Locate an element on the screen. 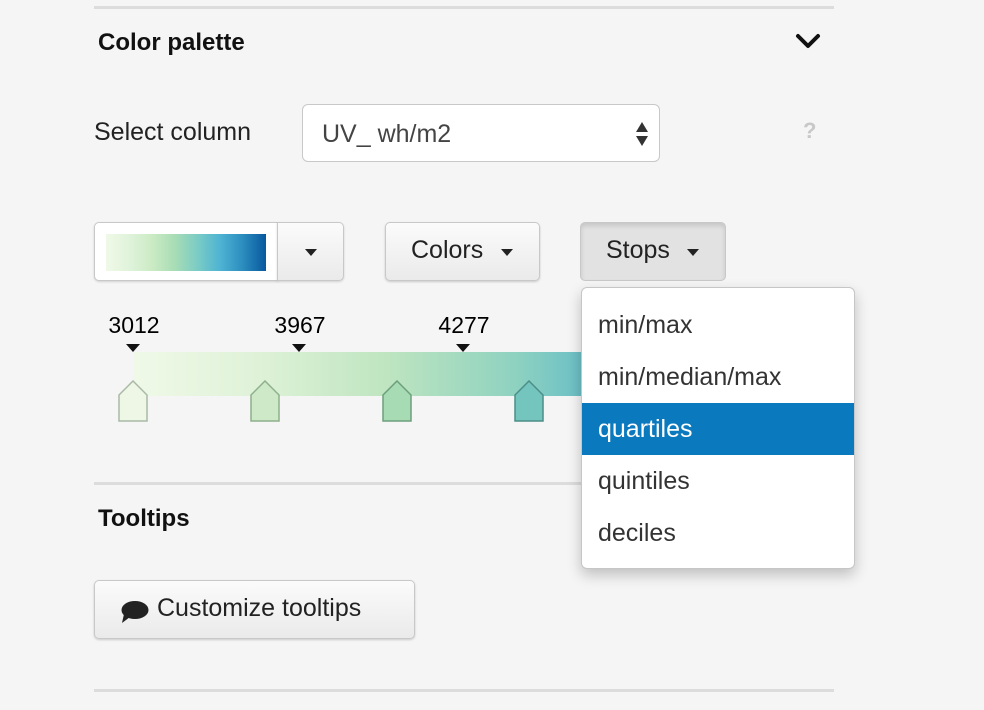 The height and width of the screenshot is (710, 984). chevron-down-icon is located at coordinates (808, 41).